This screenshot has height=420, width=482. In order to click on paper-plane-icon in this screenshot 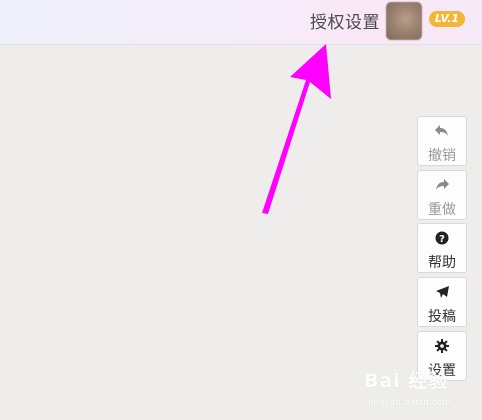, I will do `click(442, 293)`.